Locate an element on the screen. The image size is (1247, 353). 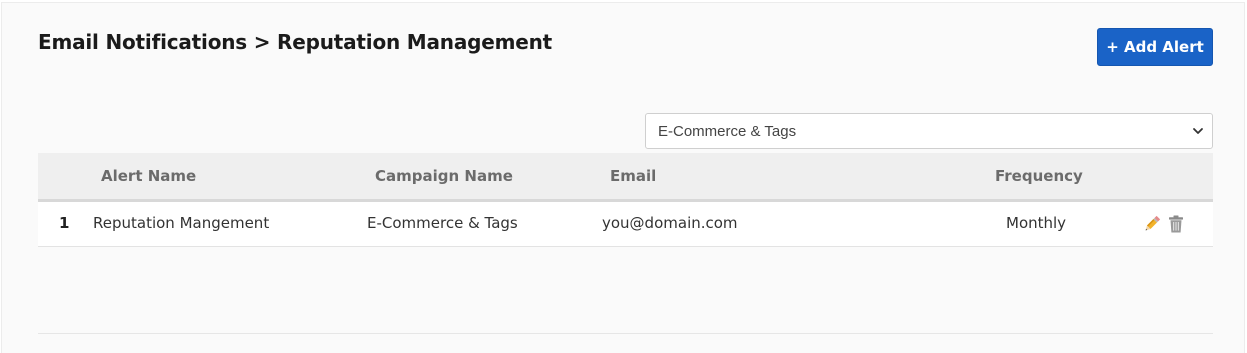
email-cell: you@domain.com is located at coordinates (670, 223).